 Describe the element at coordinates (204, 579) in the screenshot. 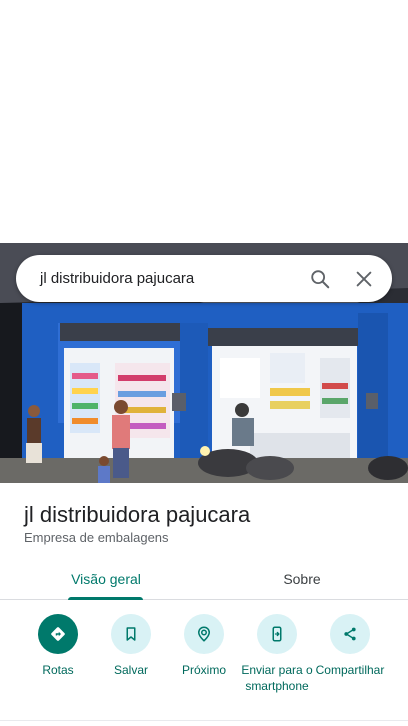

I see `tab-bar: Visão geral Sobre` at that location.